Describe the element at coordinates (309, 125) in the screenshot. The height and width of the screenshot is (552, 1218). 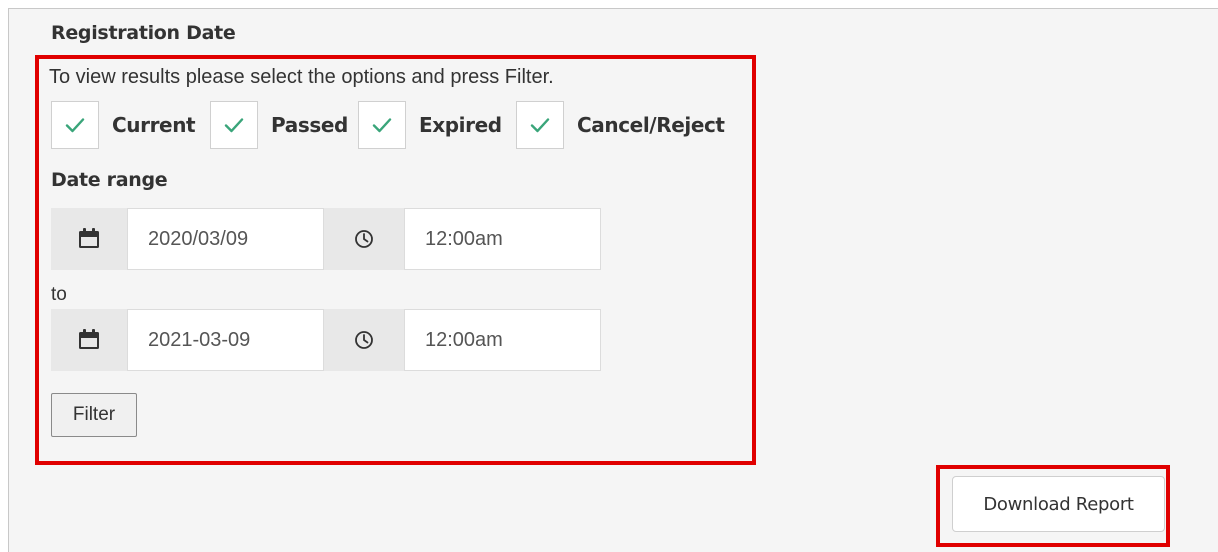
I see `checkbox-label-passed: Passed` at that location.